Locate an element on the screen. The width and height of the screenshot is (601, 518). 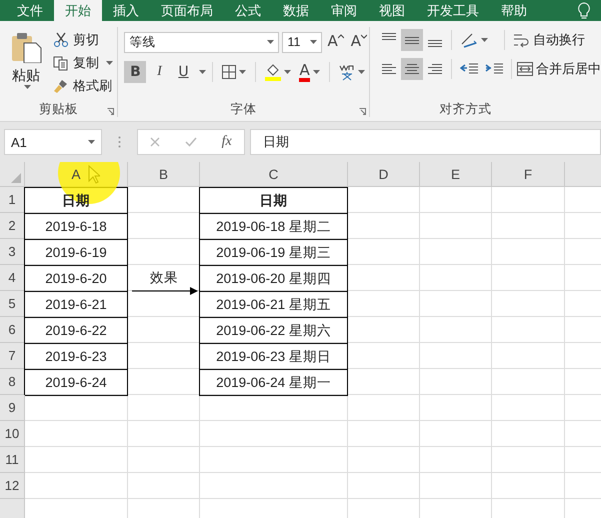
underline-button: U is located at coordinates (183, 72).